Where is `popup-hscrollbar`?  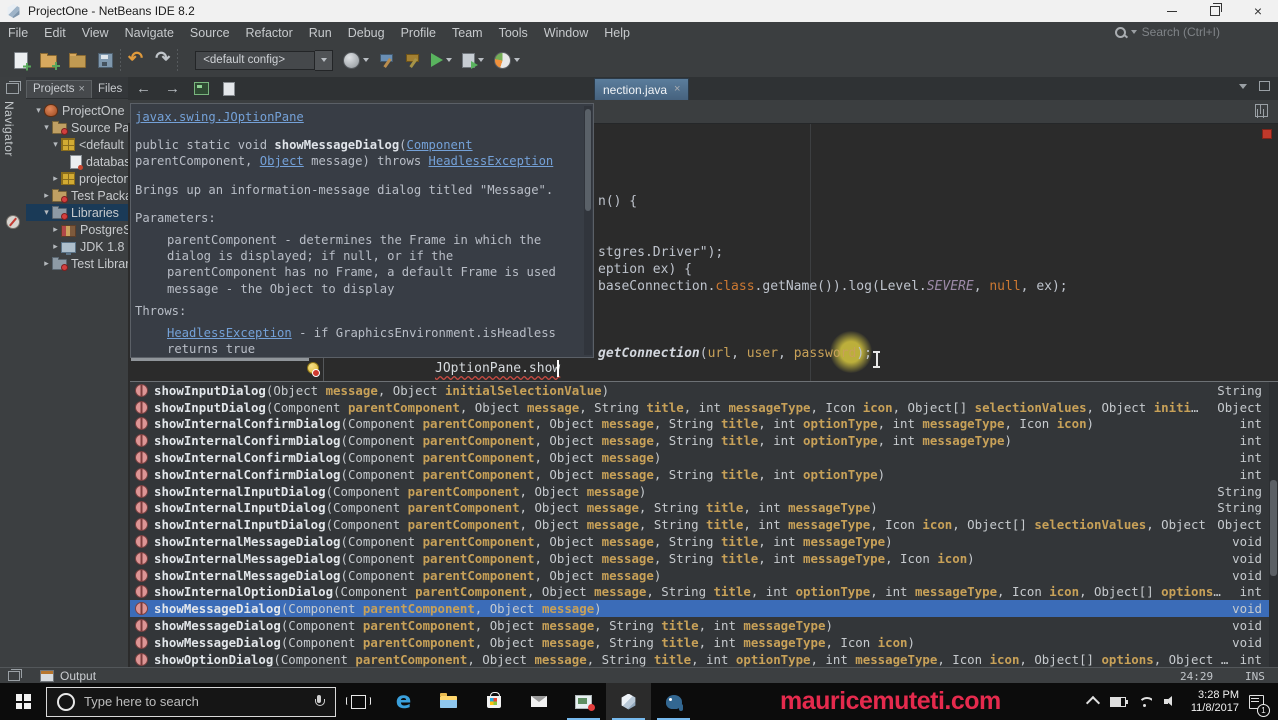
popup-hscrollbar is located at coordinates (220, 359).